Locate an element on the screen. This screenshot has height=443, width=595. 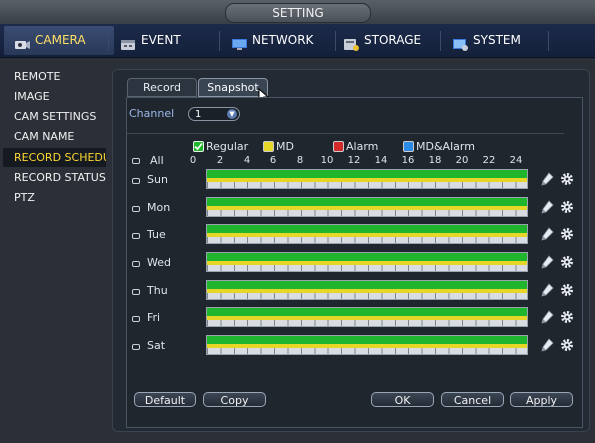
tab-system-label: SYSTEM is located at coordinates (497, 40).